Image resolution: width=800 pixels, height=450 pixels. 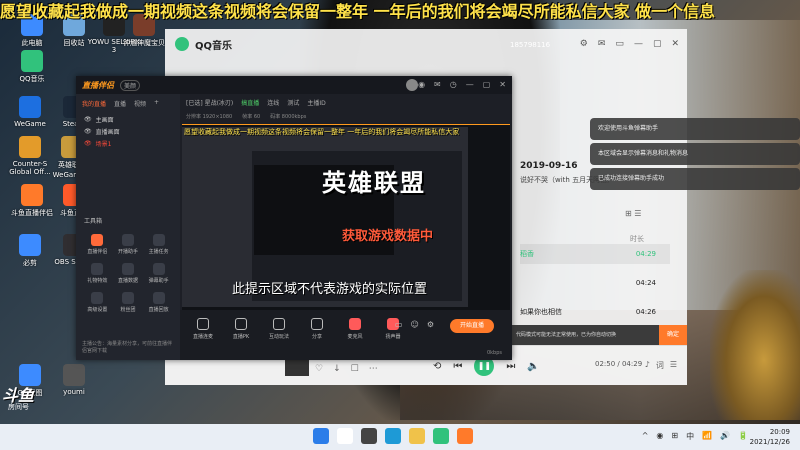 I want to click on playlist-icon: ☰, so click(x=673, y=365).